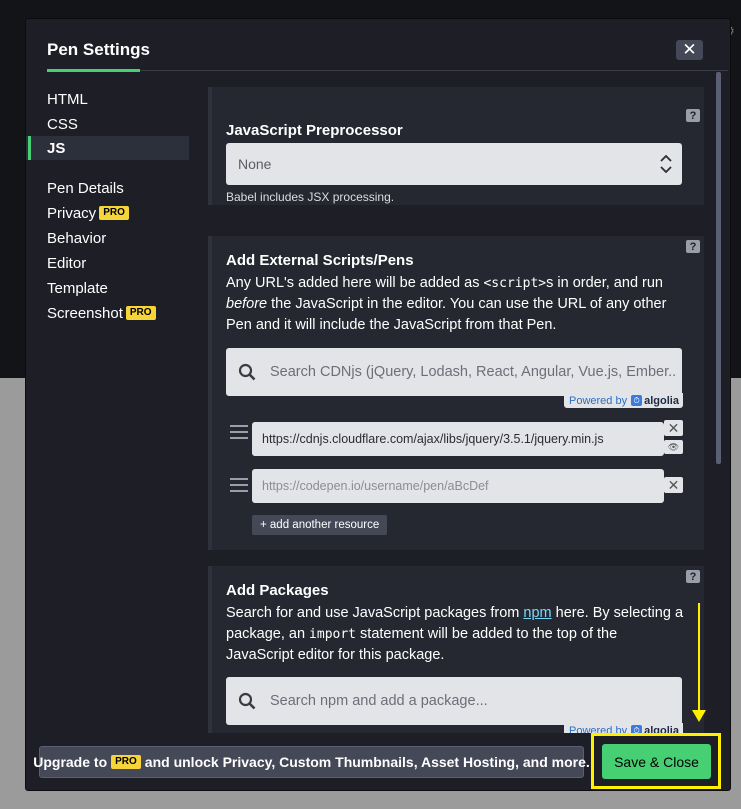  I want to click on annotation-arrow-line, so click(699, 658).